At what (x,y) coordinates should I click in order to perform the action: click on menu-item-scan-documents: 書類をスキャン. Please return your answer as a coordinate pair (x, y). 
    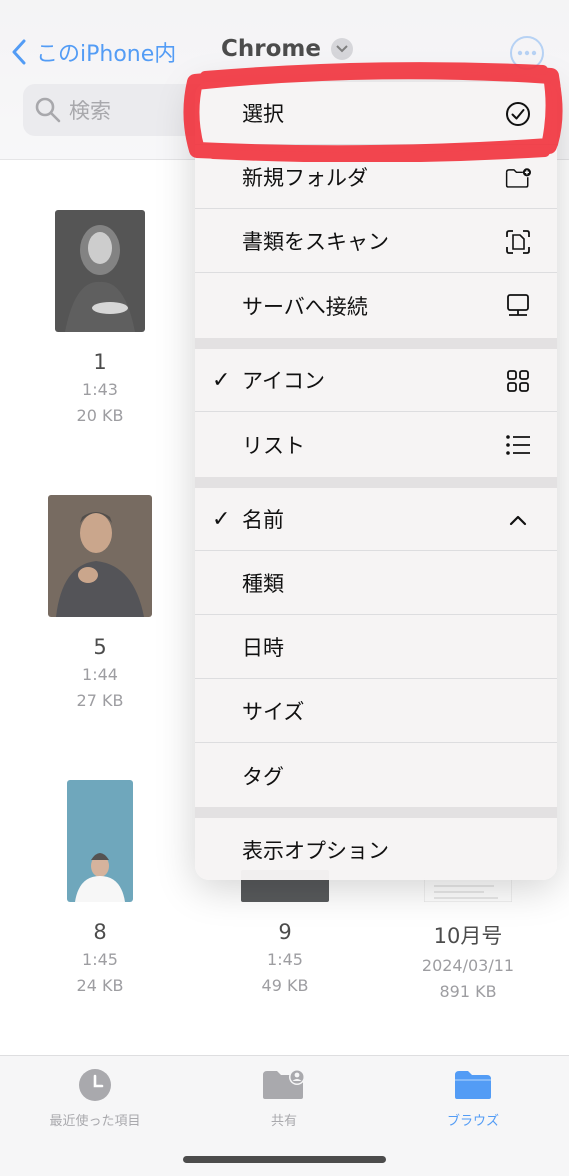
    Looking at the image, I should click on (376, 241).